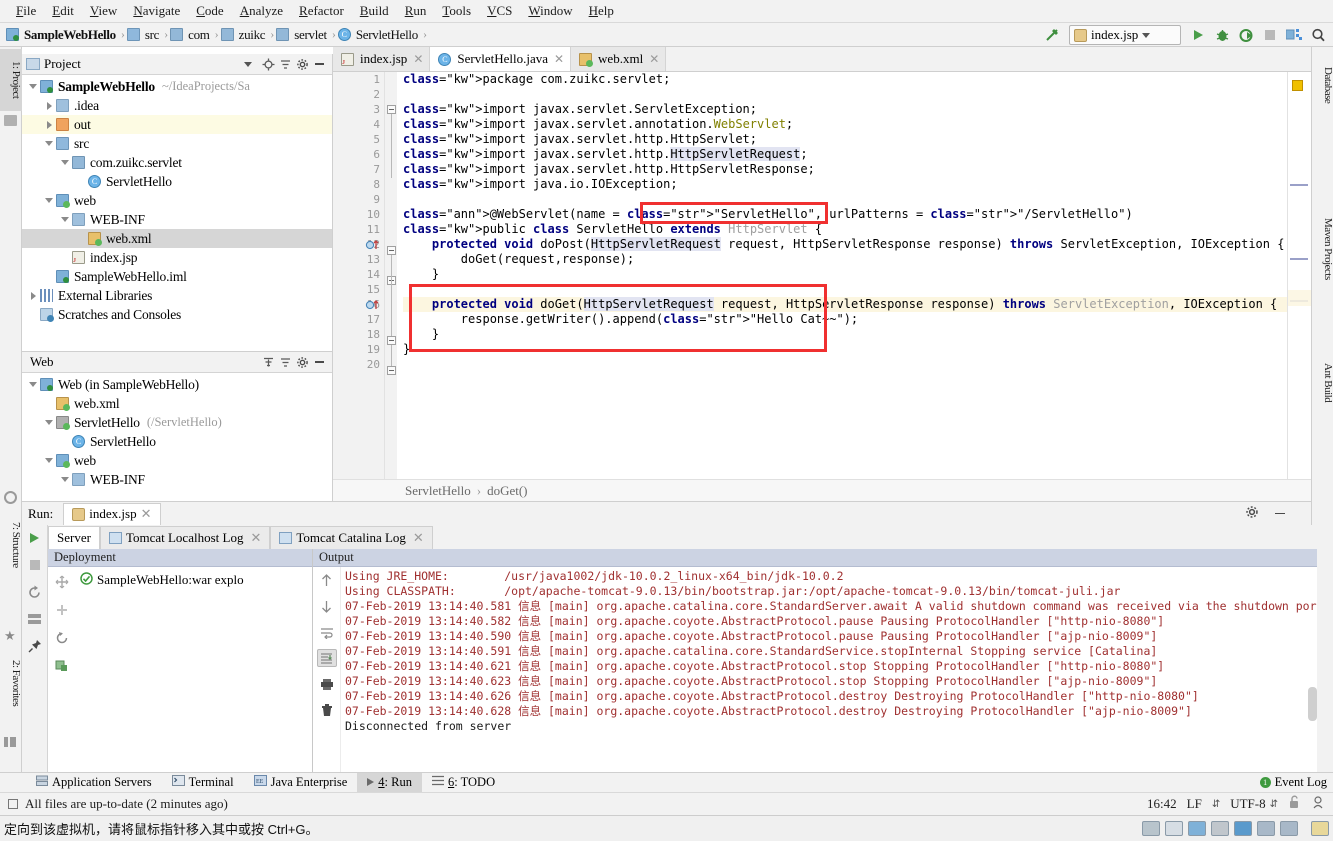 The height and width of the screenshot is (841, 1333). I want to click on code-line: class="kw">package com.zuikc.servlet;, so click(845, 79).